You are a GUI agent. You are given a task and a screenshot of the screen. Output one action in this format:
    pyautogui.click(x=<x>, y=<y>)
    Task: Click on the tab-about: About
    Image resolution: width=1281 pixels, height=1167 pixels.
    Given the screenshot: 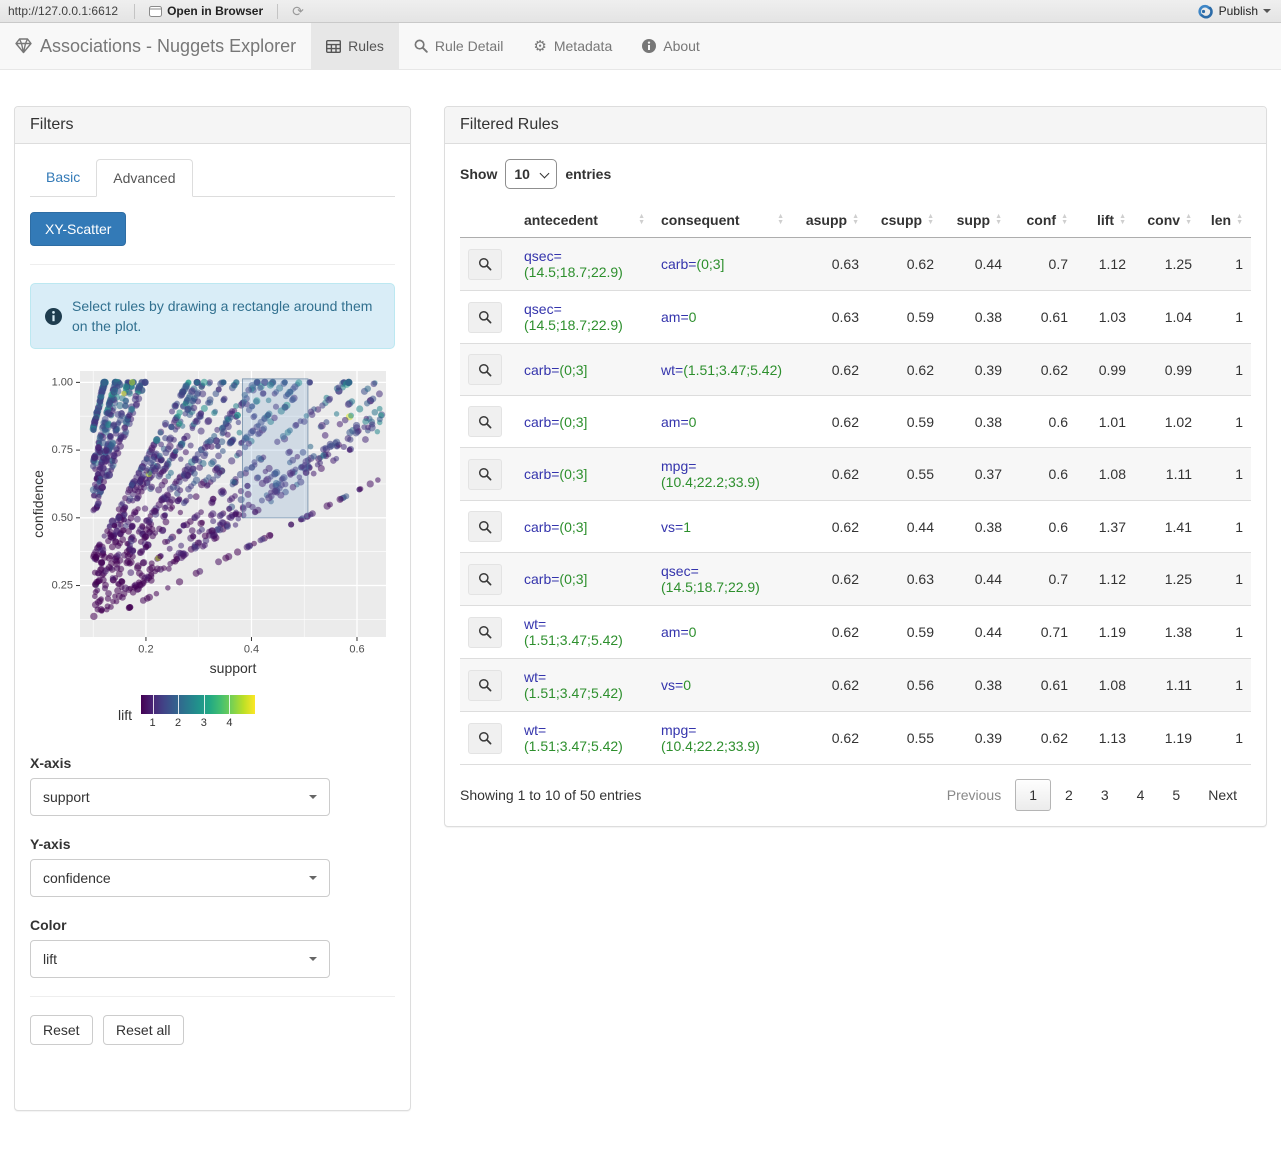 What is the action you would take?
    pyautogui.click(x=671, y=46)
    